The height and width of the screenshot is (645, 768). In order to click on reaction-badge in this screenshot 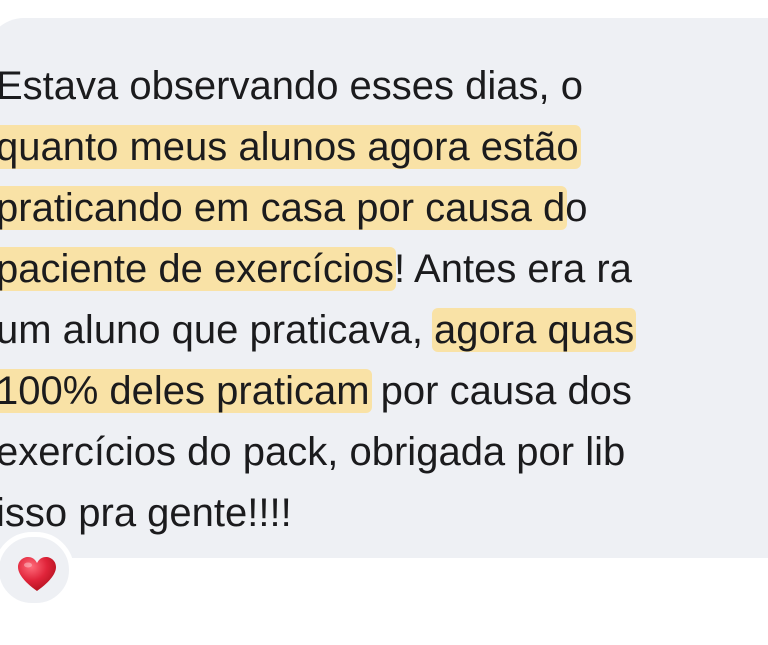, I will do `click(37, 570)`.